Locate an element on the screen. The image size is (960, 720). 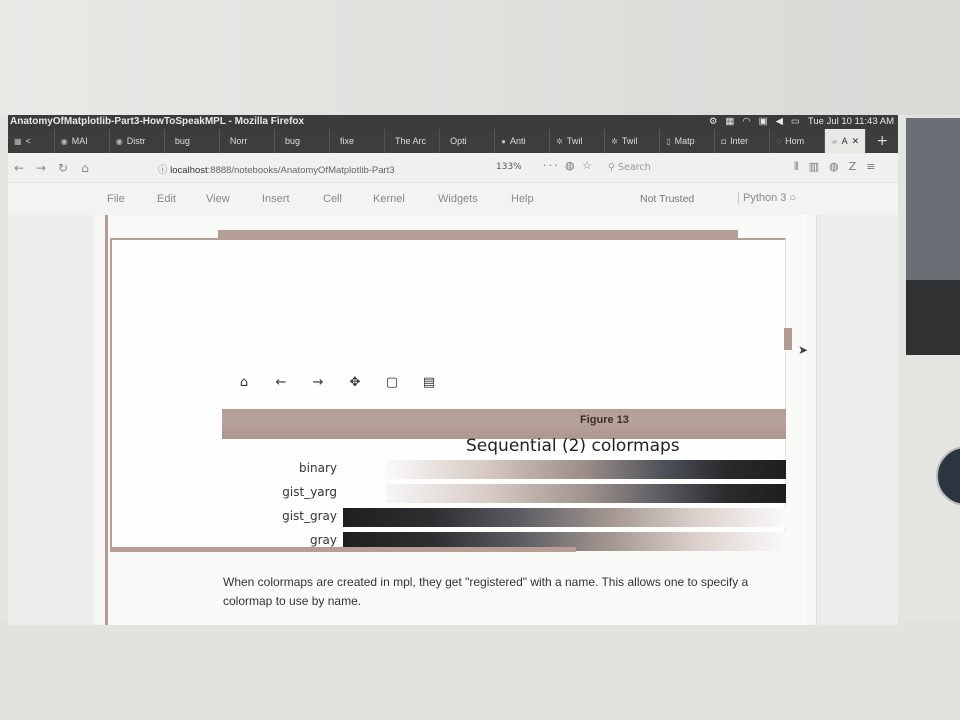
tab-14: ◌ Hom is located at coordinates (798, 141).